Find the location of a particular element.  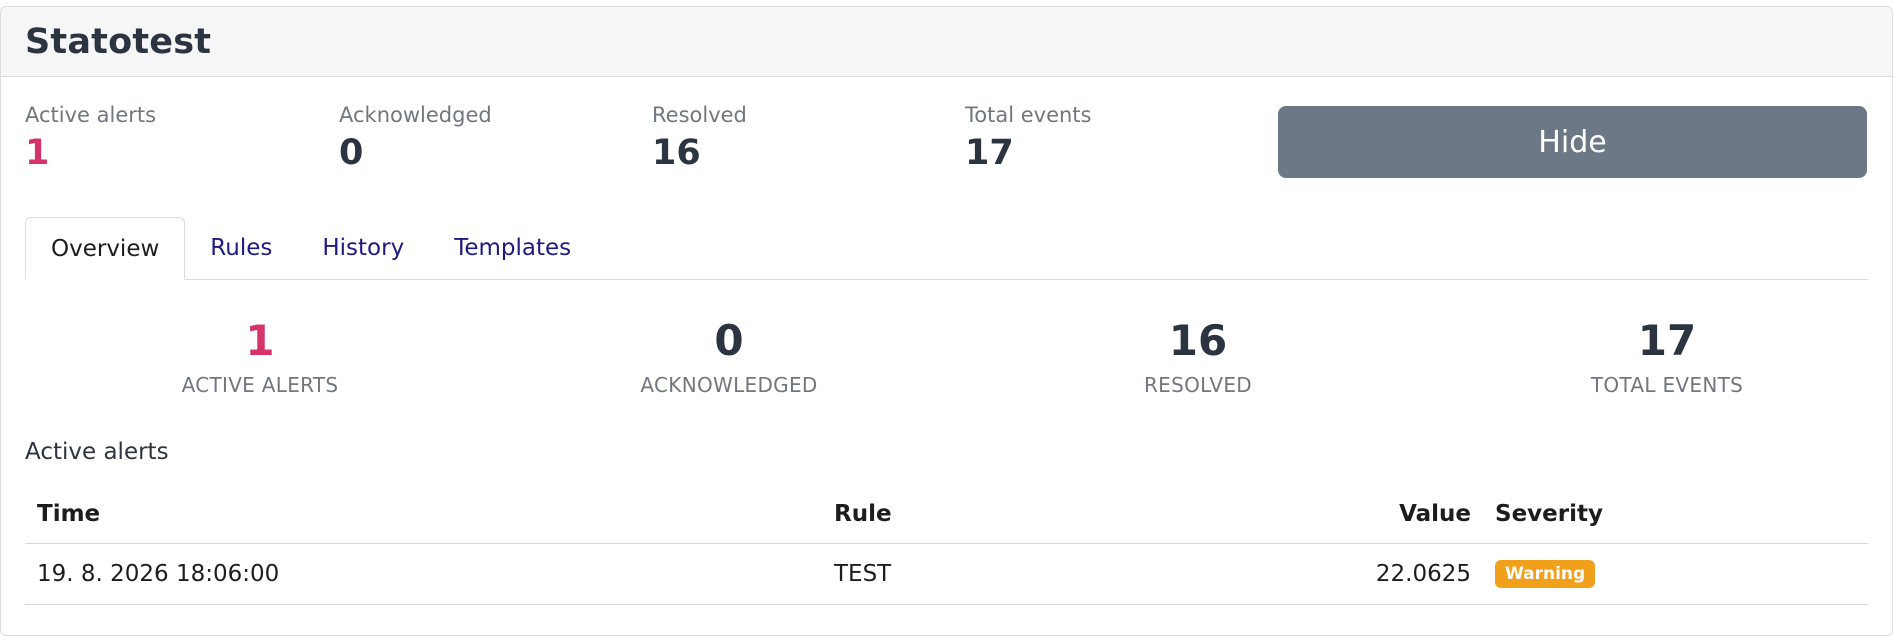

stat-value: 17 is located at coordinates (989, 153).